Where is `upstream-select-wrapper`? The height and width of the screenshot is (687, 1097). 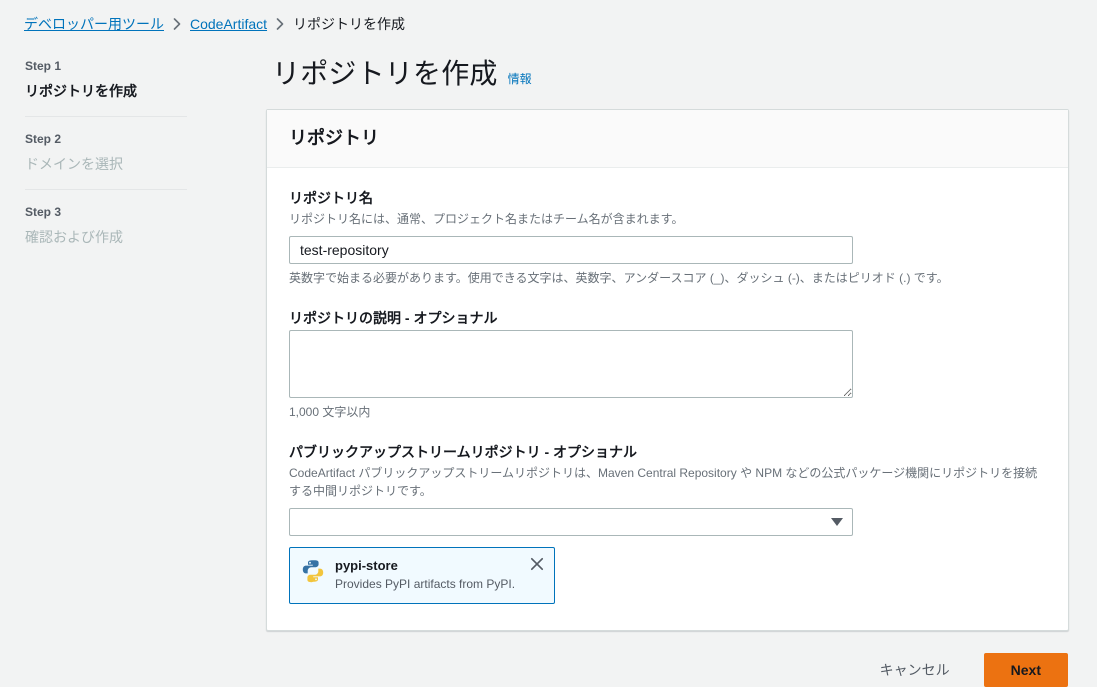
upstream-select-wrapper is located at coordinates (571, 522).